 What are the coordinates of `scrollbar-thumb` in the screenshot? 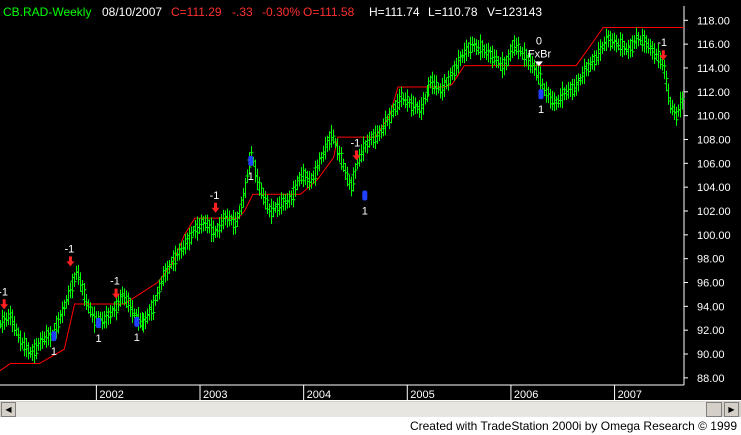 It's located at (714, 409).